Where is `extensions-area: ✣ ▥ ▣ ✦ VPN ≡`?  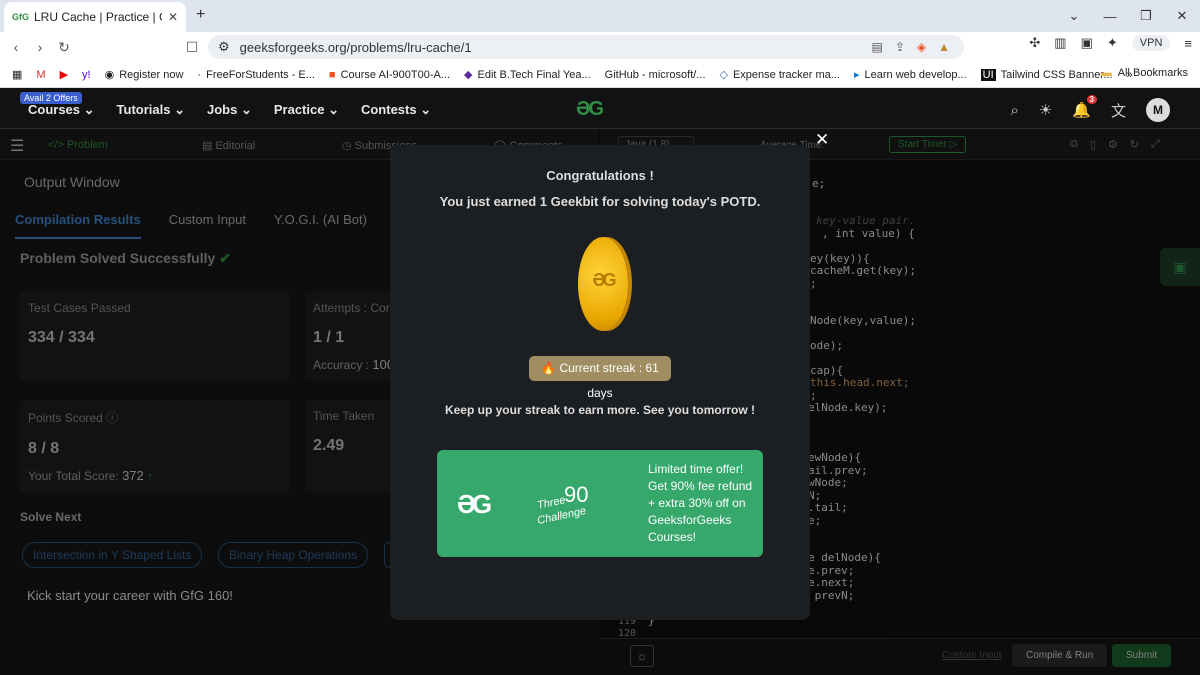
extensions-area: ✣ ▥ ▣ ✦ VPN ≡ is located at coordinates (1110, 43).